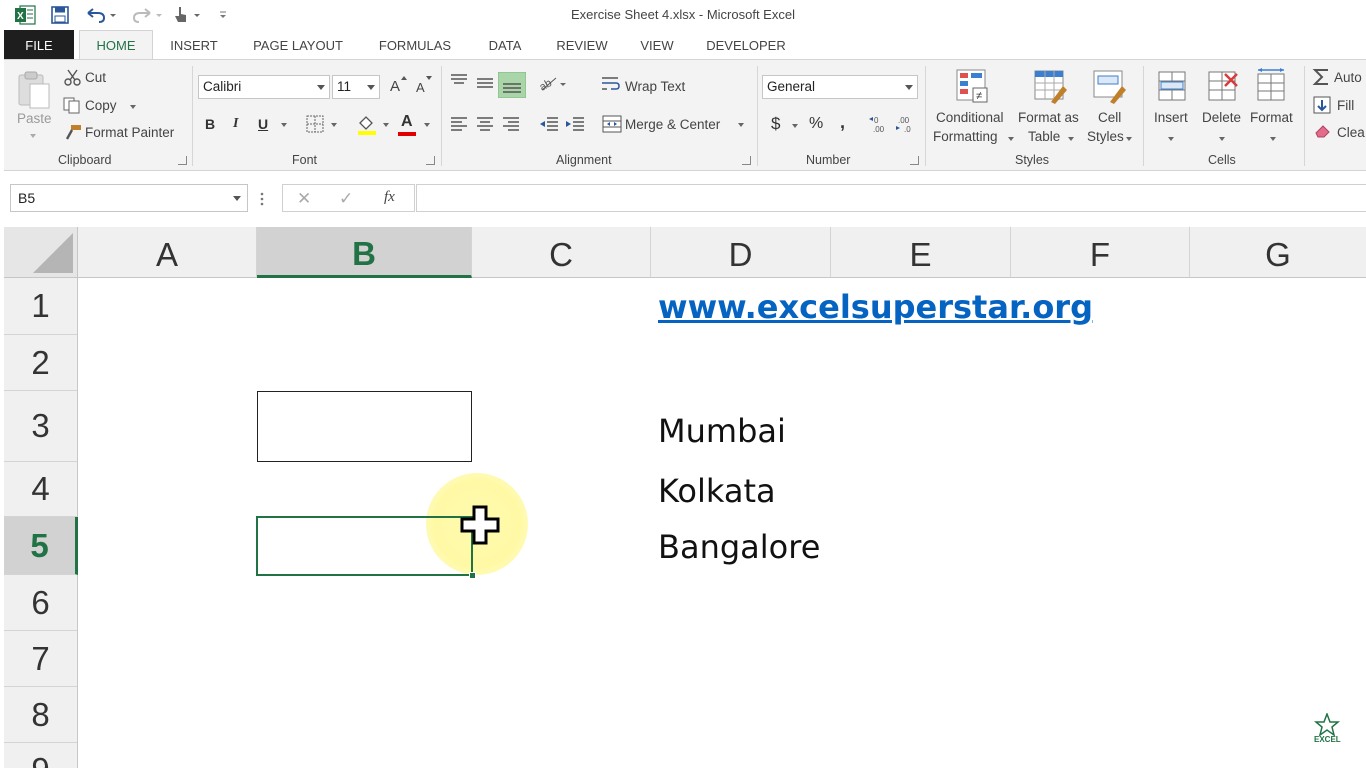  I want to click on copy-icon, so click(72, 105).